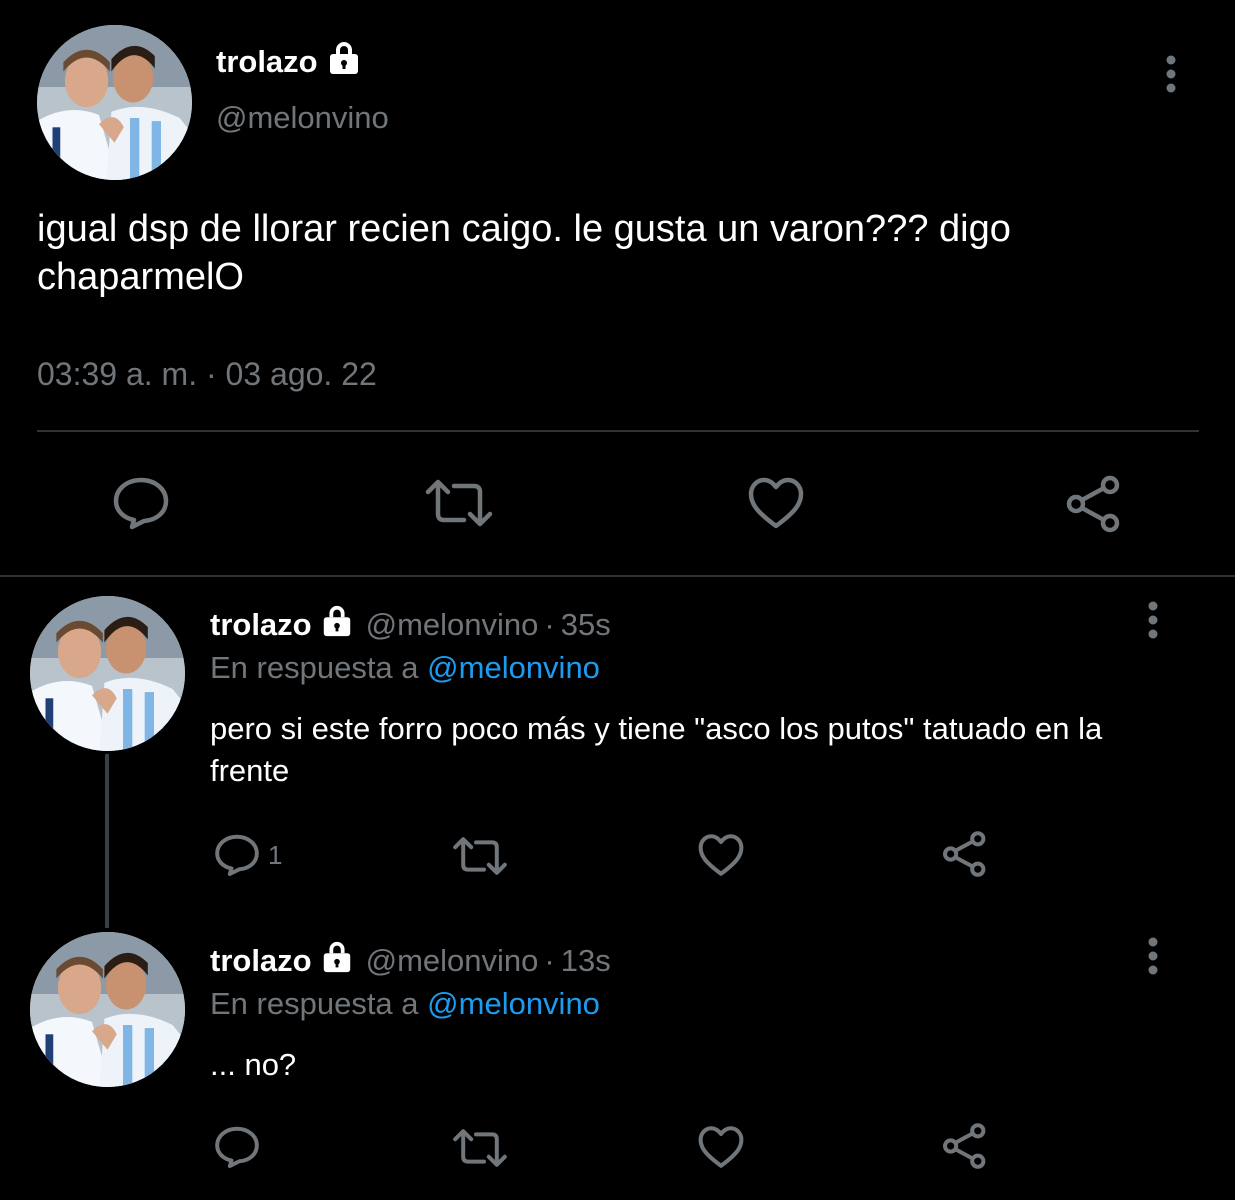 This screenshot has height=1200, width=1235. I want to click on display-name-text: trolazo, so click(267, 61).